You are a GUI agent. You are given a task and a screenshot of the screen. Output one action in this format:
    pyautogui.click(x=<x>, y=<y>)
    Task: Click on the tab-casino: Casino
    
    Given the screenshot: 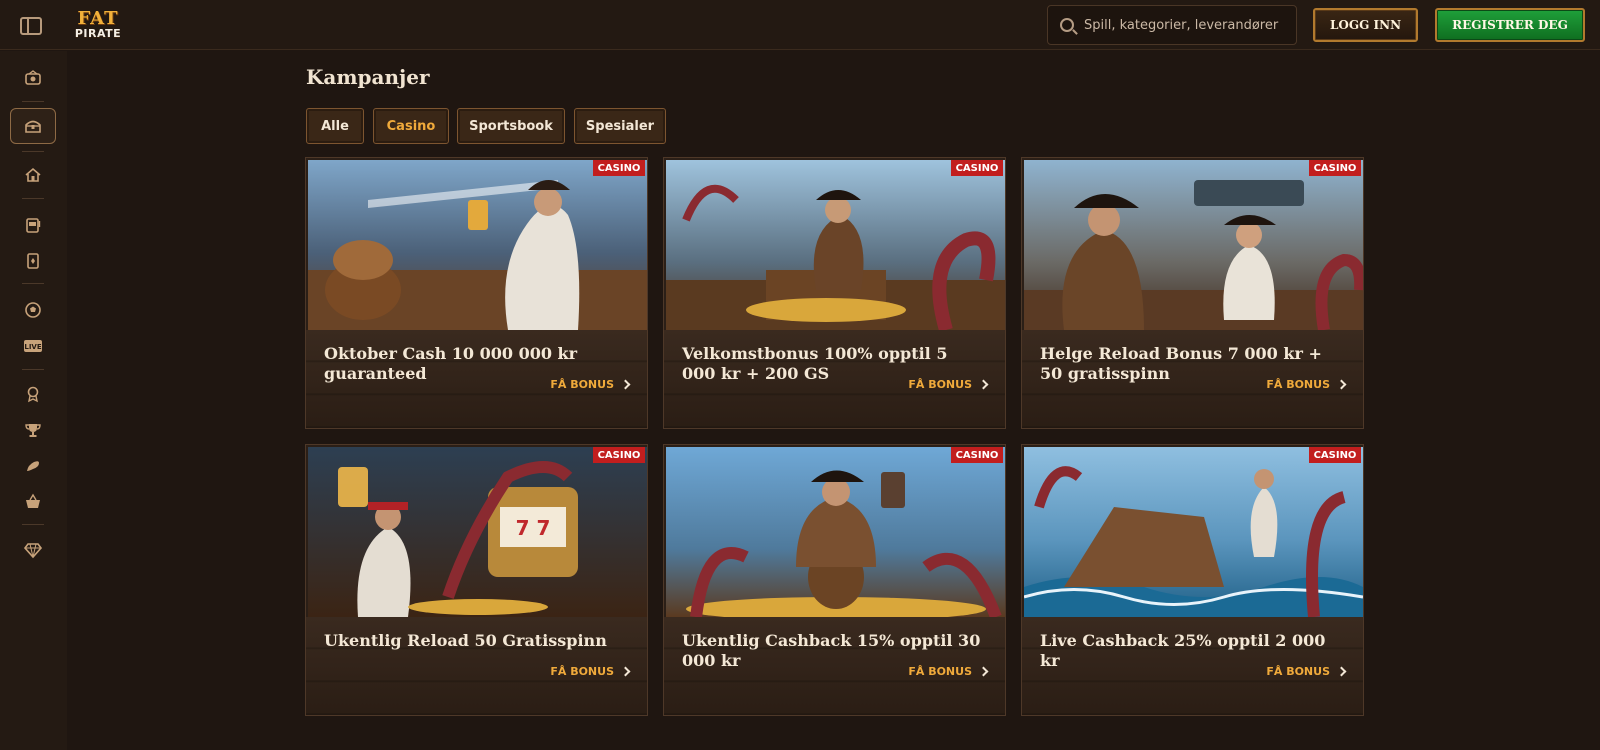 What is the action you would take?
    pyautogui.click(x=411, y=126)
    